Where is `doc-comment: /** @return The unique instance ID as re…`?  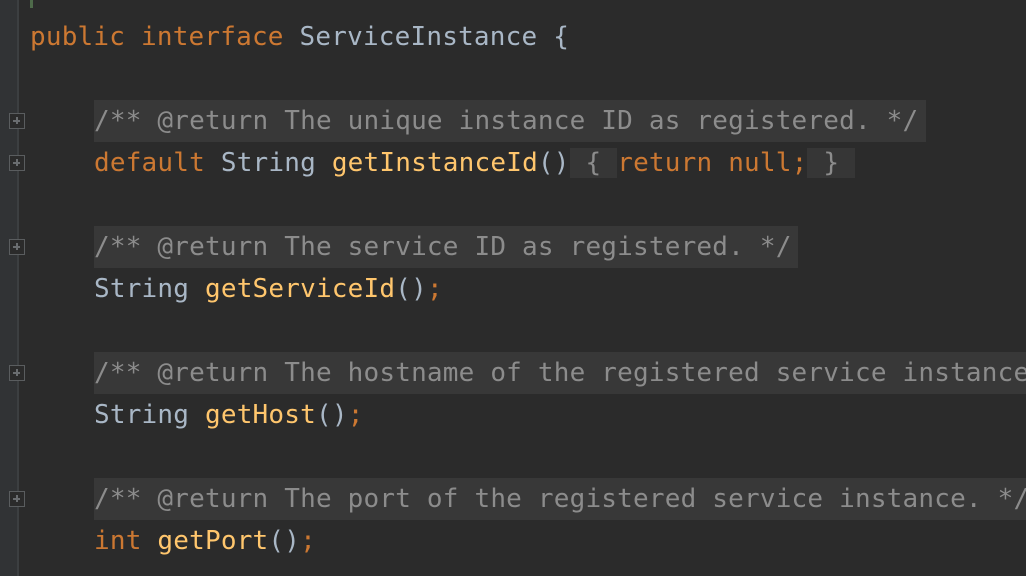 doc-comment: /** @return The unique instance ID as re… is located at coordinates (506, 121).